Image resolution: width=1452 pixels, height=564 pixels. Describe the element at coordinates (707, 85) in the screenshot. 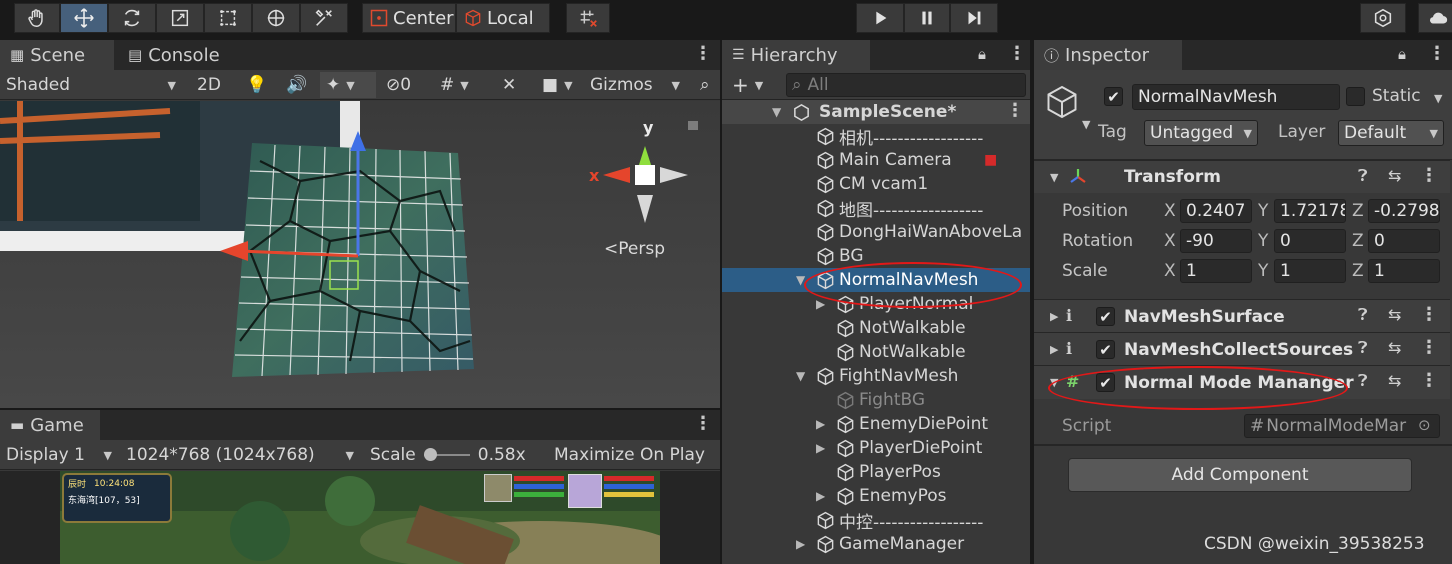

I see `scene-search-button: ⌕` at that location.